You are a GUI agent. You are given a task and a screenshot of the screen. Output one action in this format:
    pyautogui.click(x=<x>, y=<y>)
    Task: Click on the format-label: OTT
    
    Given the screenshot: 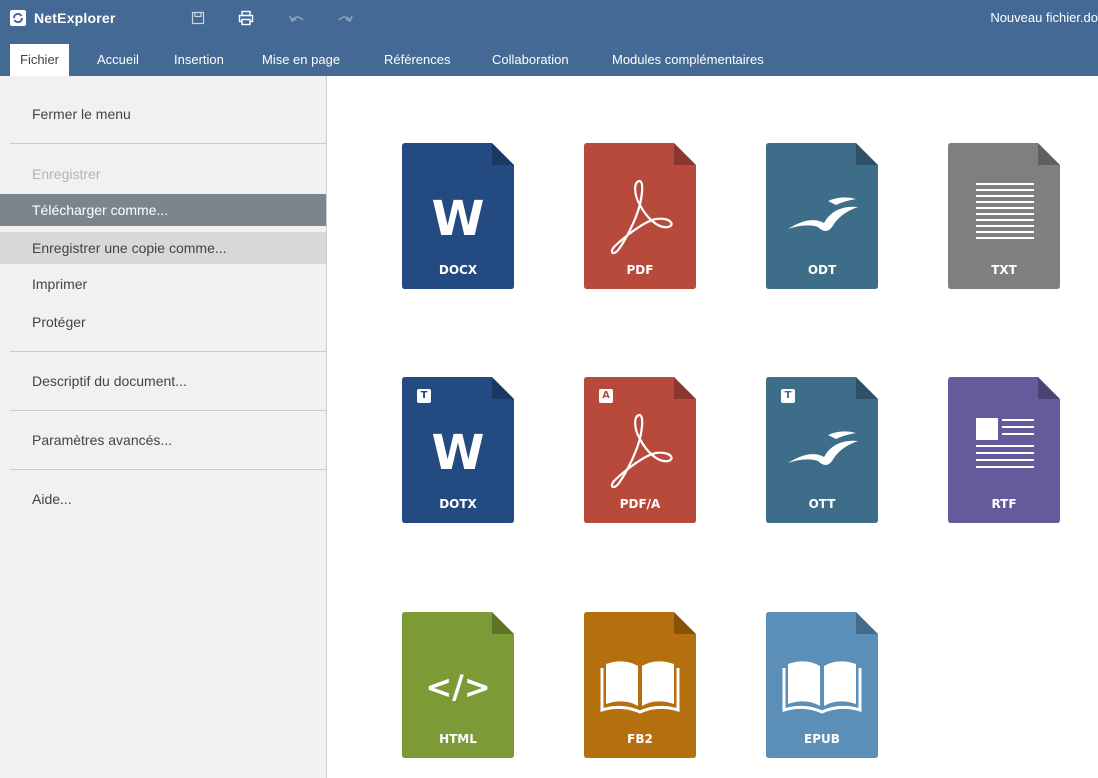 What is the action you would take?
    pyautogui.click(x=822, y=504)
    